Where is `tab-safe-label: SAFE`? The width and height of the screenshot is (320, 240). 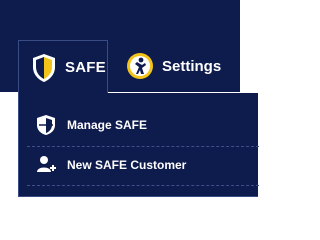
tab-safe-label: SAFE is located at coordinates (85, 67).